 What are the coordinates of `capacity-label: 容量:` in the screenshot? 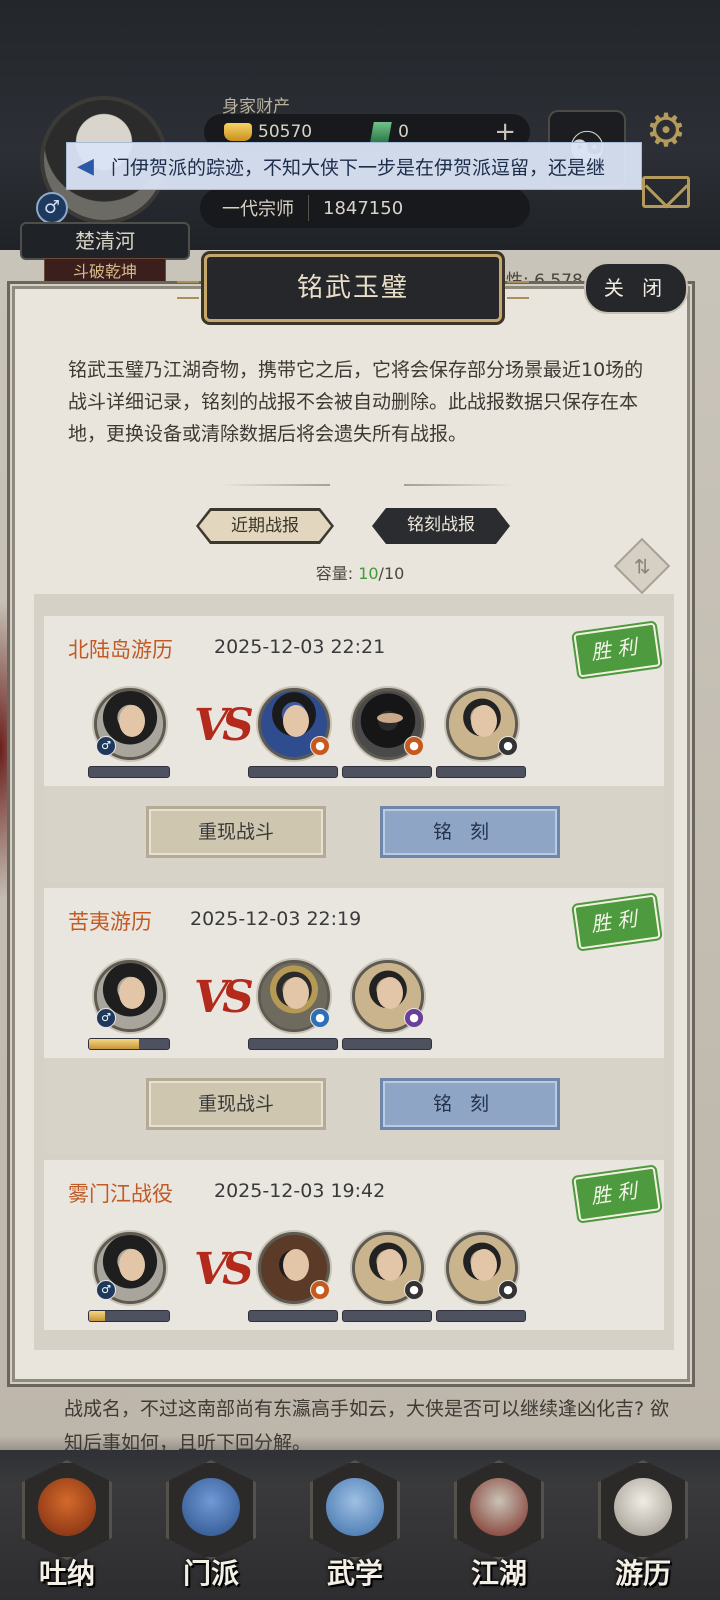 It's located at (337, 573).